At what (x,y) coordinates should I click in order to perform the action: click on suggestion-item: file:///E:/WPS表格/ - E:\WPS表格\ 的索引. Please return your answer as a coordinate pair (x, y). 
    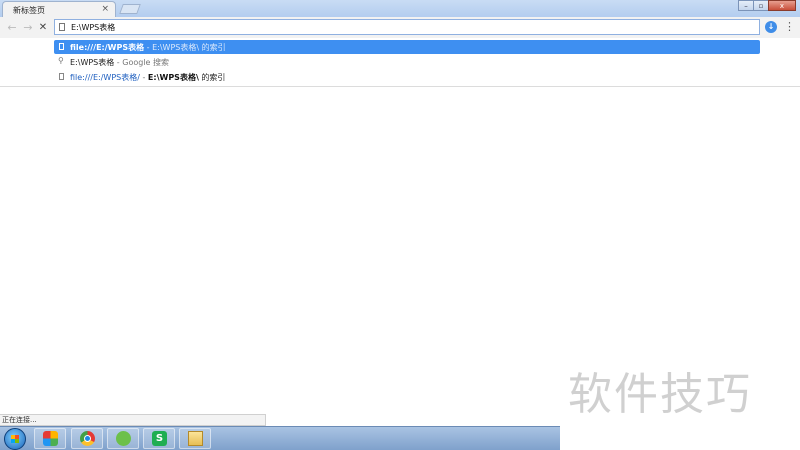
    Looking at the image, I should click on (407, 77).